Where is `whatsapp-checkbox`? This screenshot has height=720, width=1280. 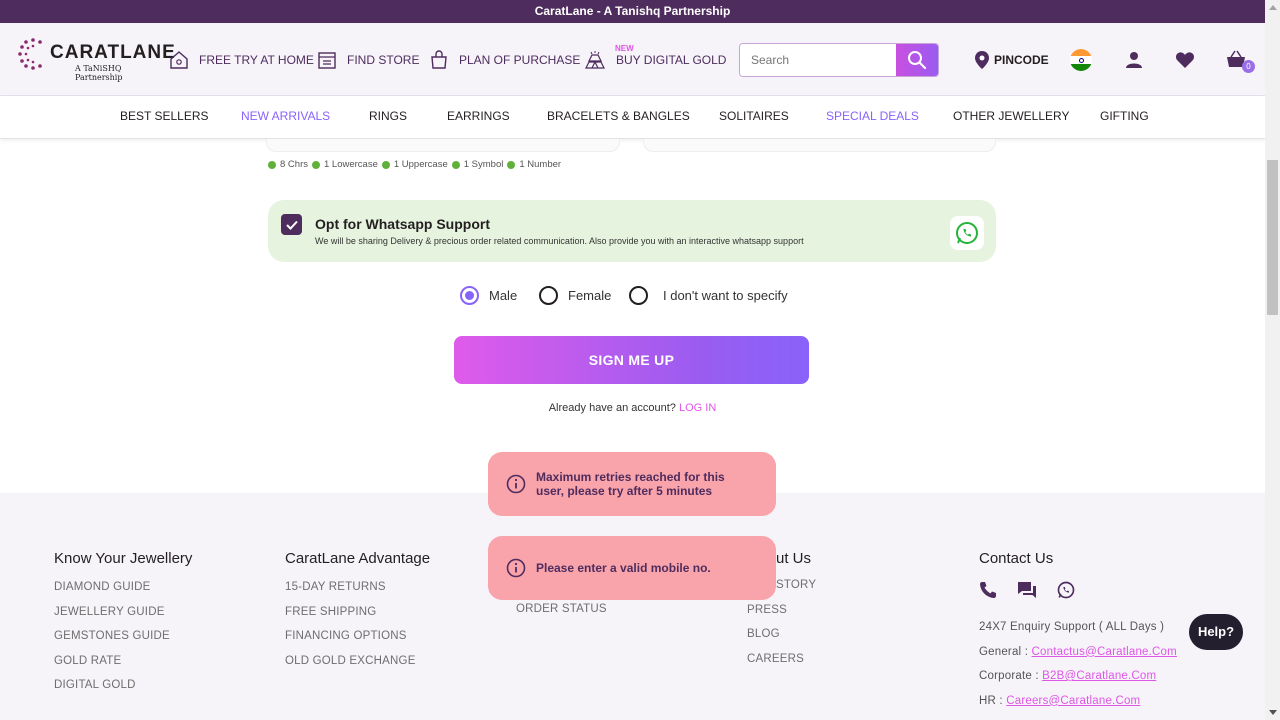 whatsapp-checkbox is located at coordinates (291, 224).